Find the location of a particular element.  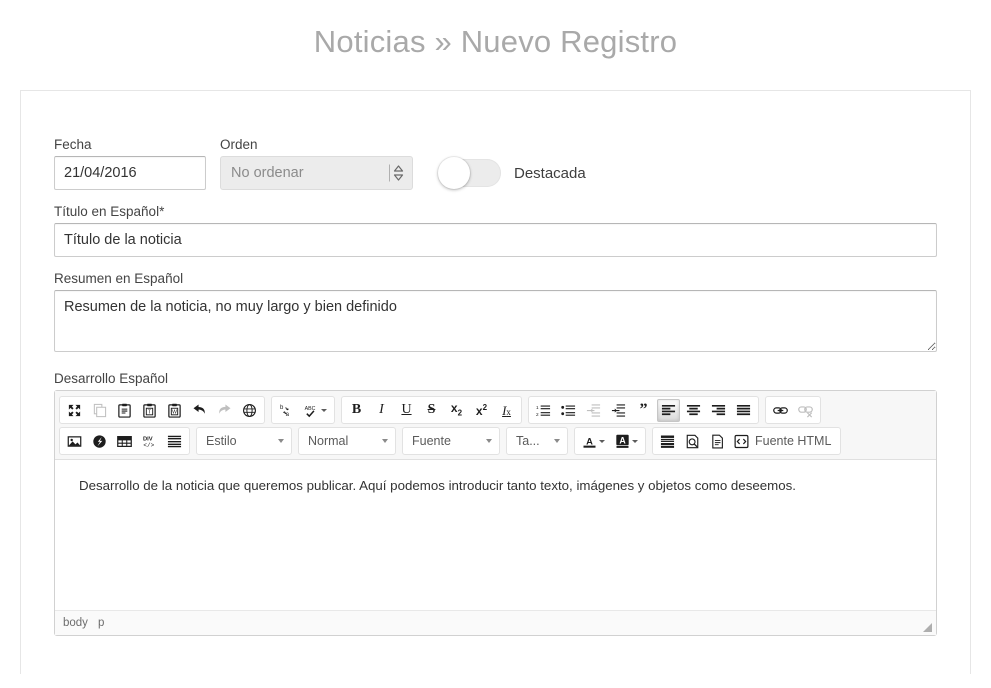

toolbar-group-paragraph: 1 2 ” is located at coordinates (643, 410).